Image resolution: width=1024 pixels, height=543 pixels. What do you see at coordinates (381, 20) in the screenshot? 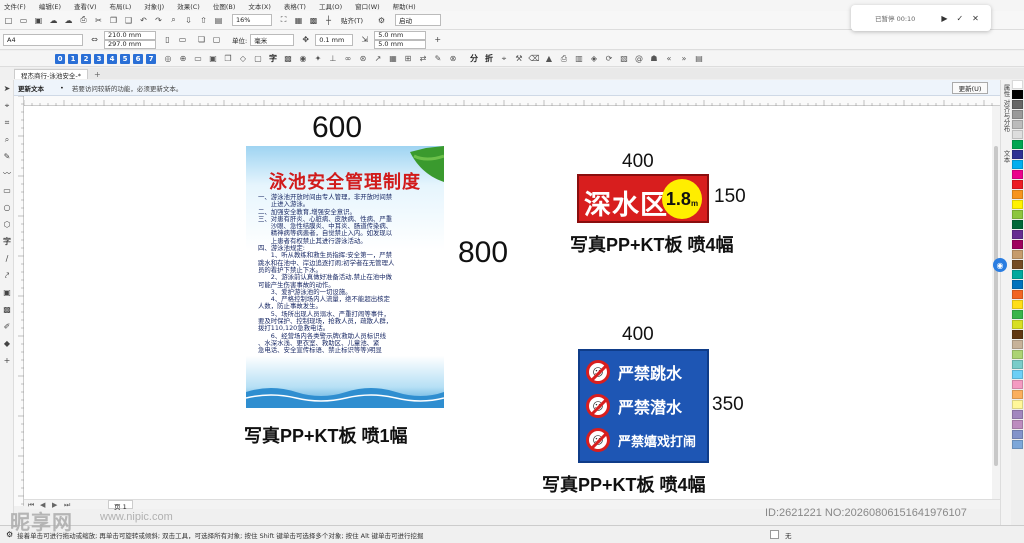
I see `settings-gear-icon: ⚙` at bounding box center [381, 20].